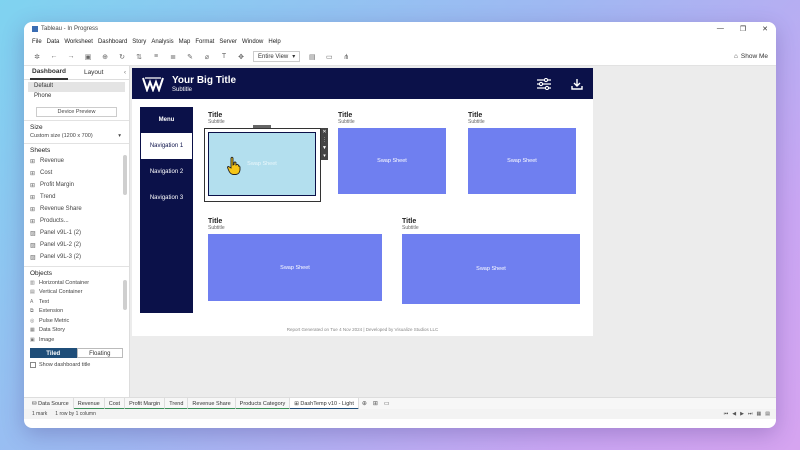  What do you see at coordinates (122, 57) in the screenshot?
I see `refresh-icon: ↻` at bounding box center [122, 57].